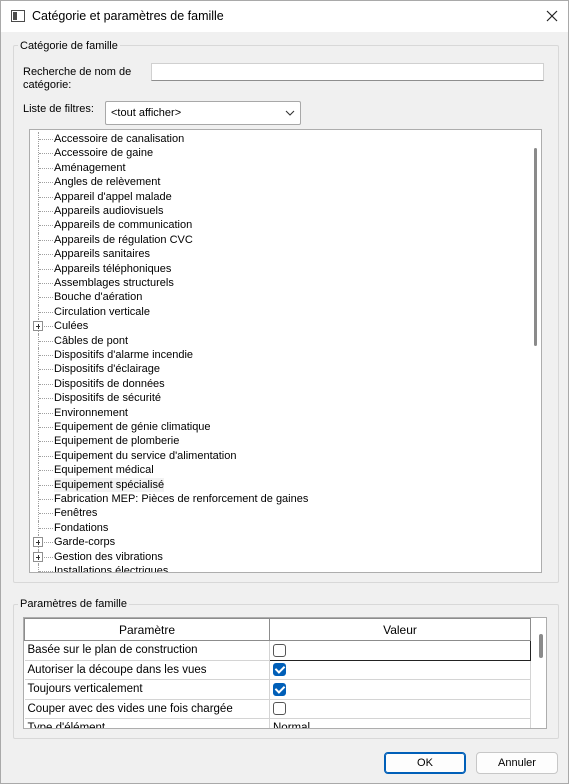 The height and width of the screenshot is (784, 569). What do you see at coordinates (280, 513) in the screenshot?
I see `tree-item: Fenêtres` at bounding box center [280, 513].